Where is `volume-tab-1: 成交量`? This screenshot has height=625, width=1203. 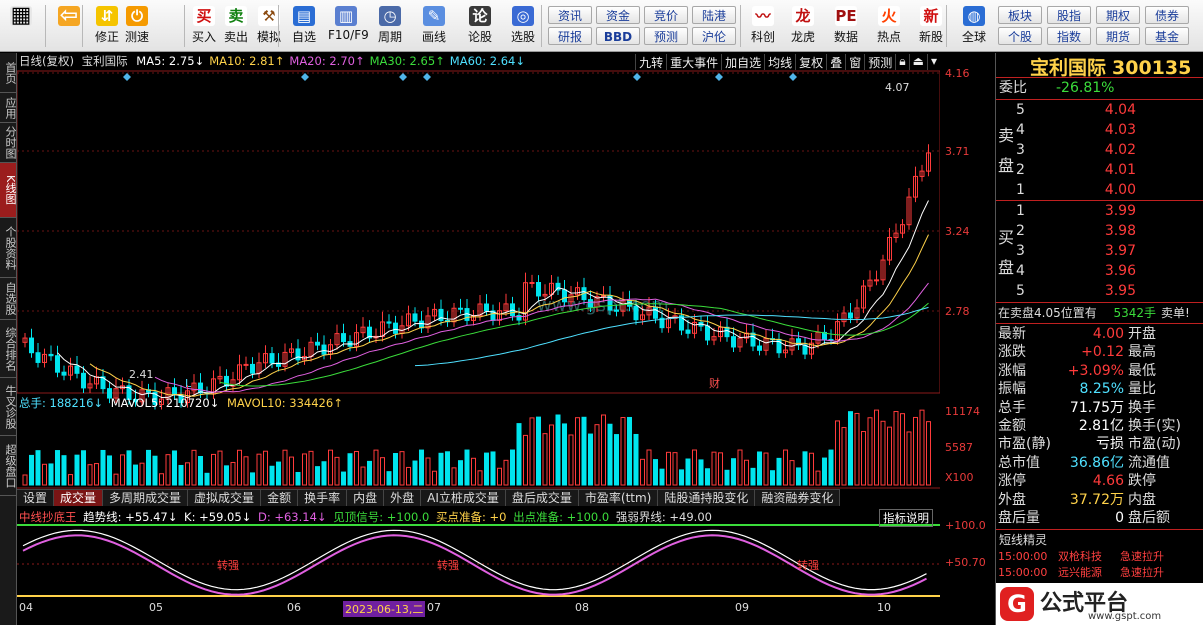 volume-tab-1: 成交量 is located at coordinates (79, 498).